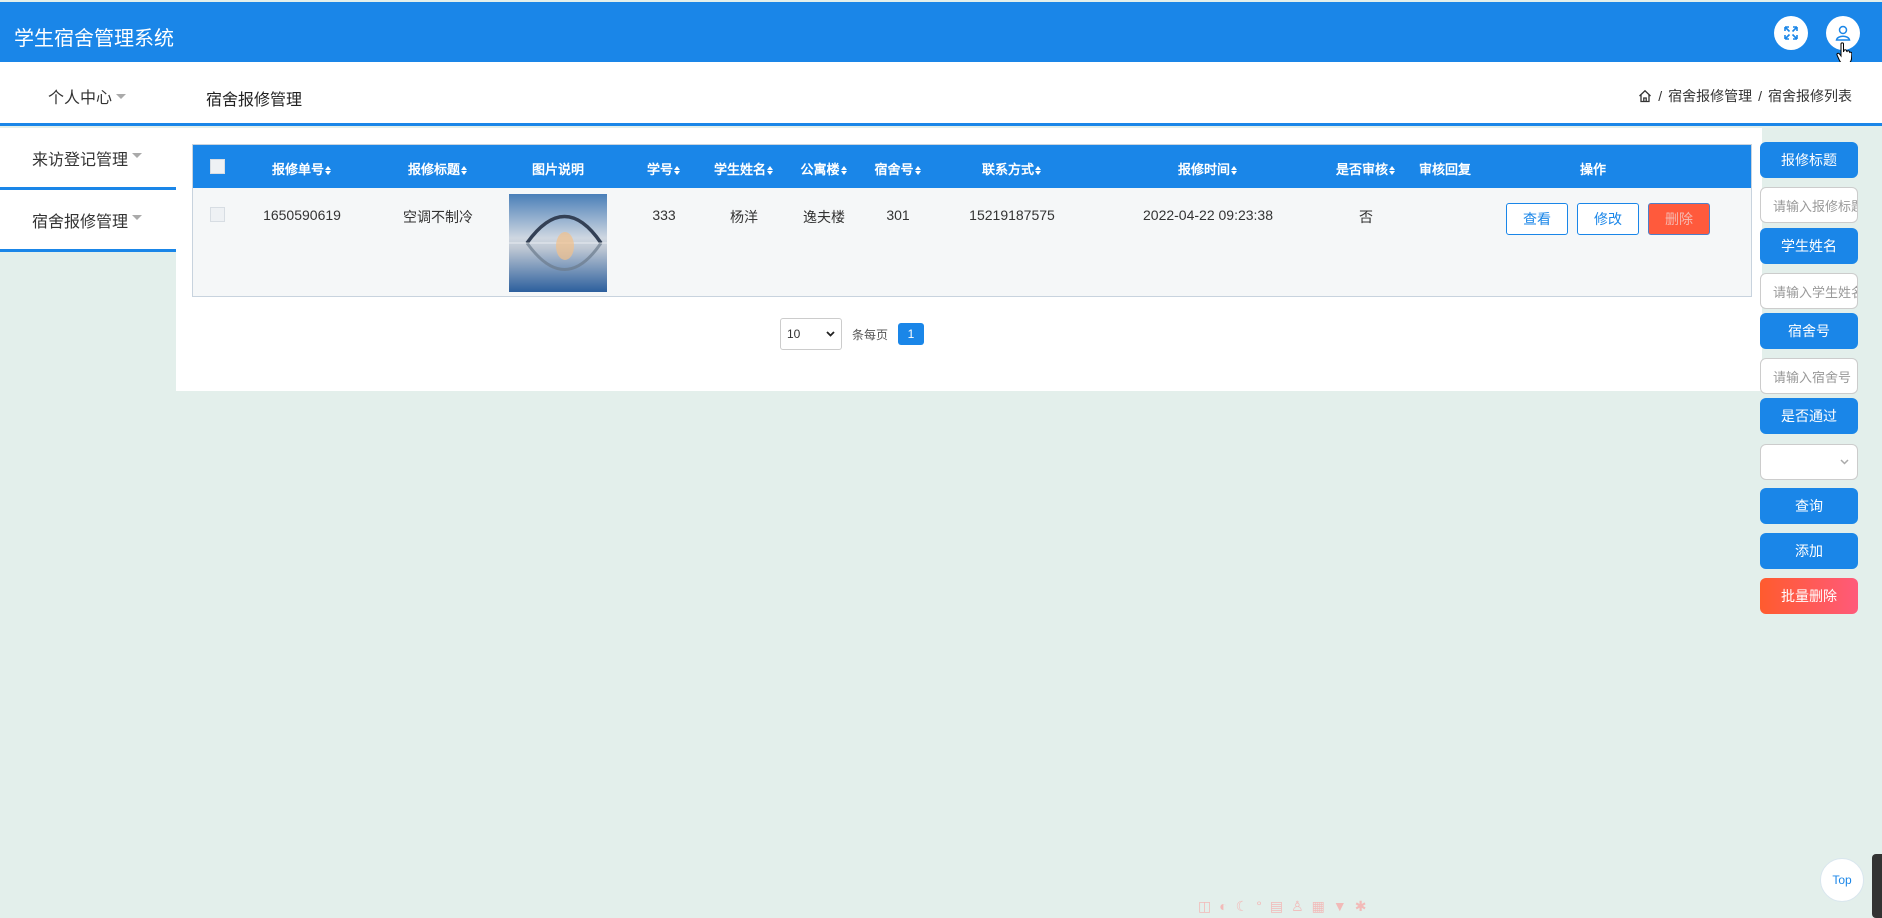 The height and width of the screenshot is (918, 1882). What do you see at coordinates (1791, 33) in the screenshot?
I see `expand-icon` at bounding box center [1791, 33].